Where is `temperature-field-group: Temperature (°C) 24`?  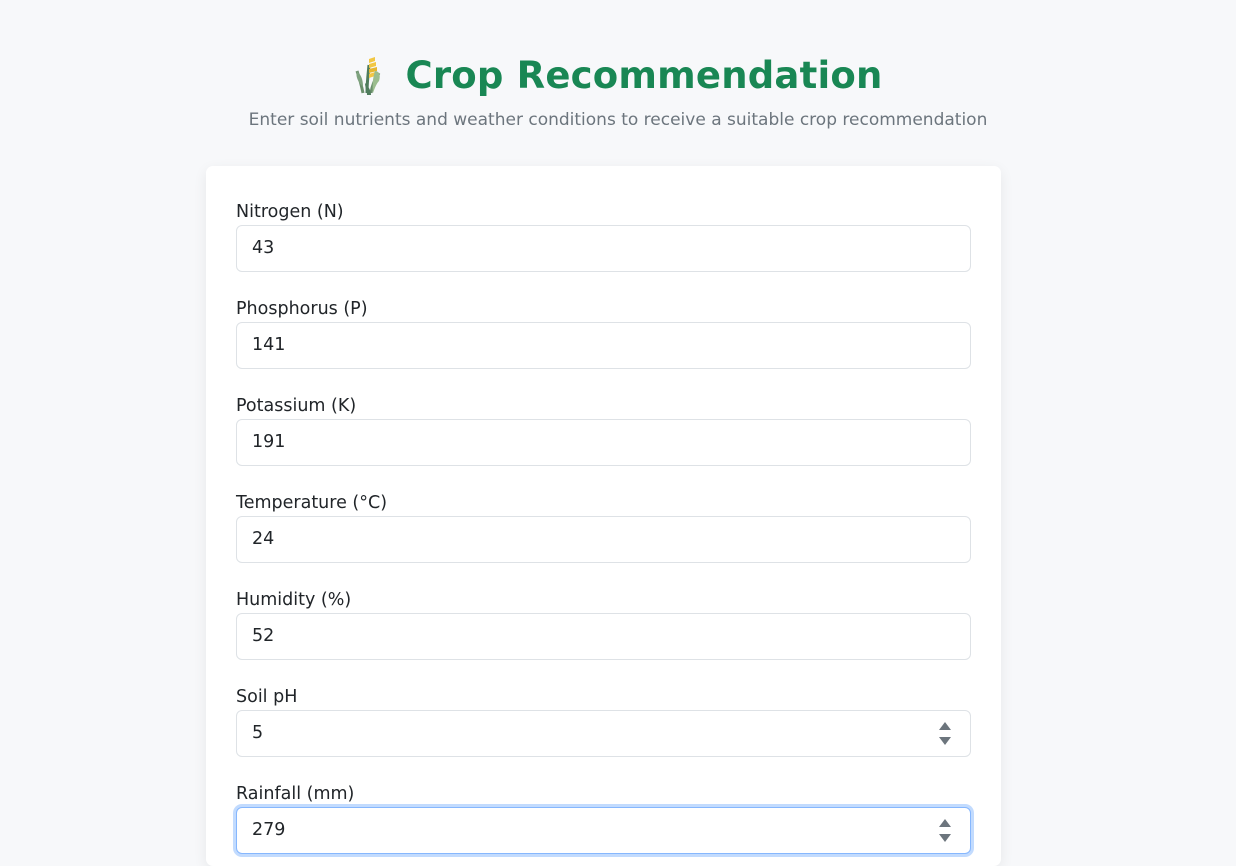 temperature-field-group: Temperature (°C) 24 is located at coordinates (603, 526).